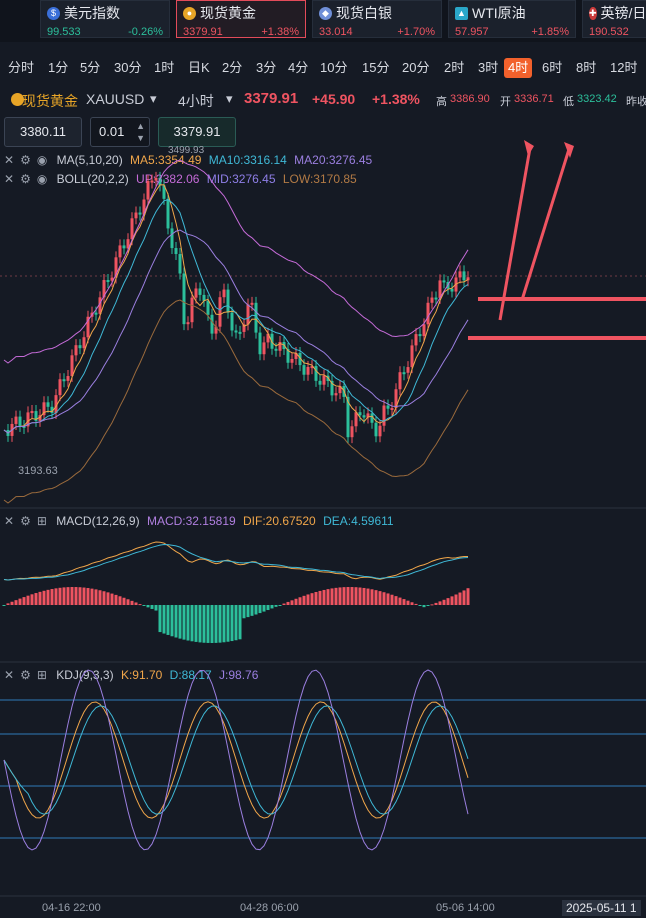  Describe the element at coordinates (518, 68) in the screenshot. I see `period-tab-active: 4时` at that location.